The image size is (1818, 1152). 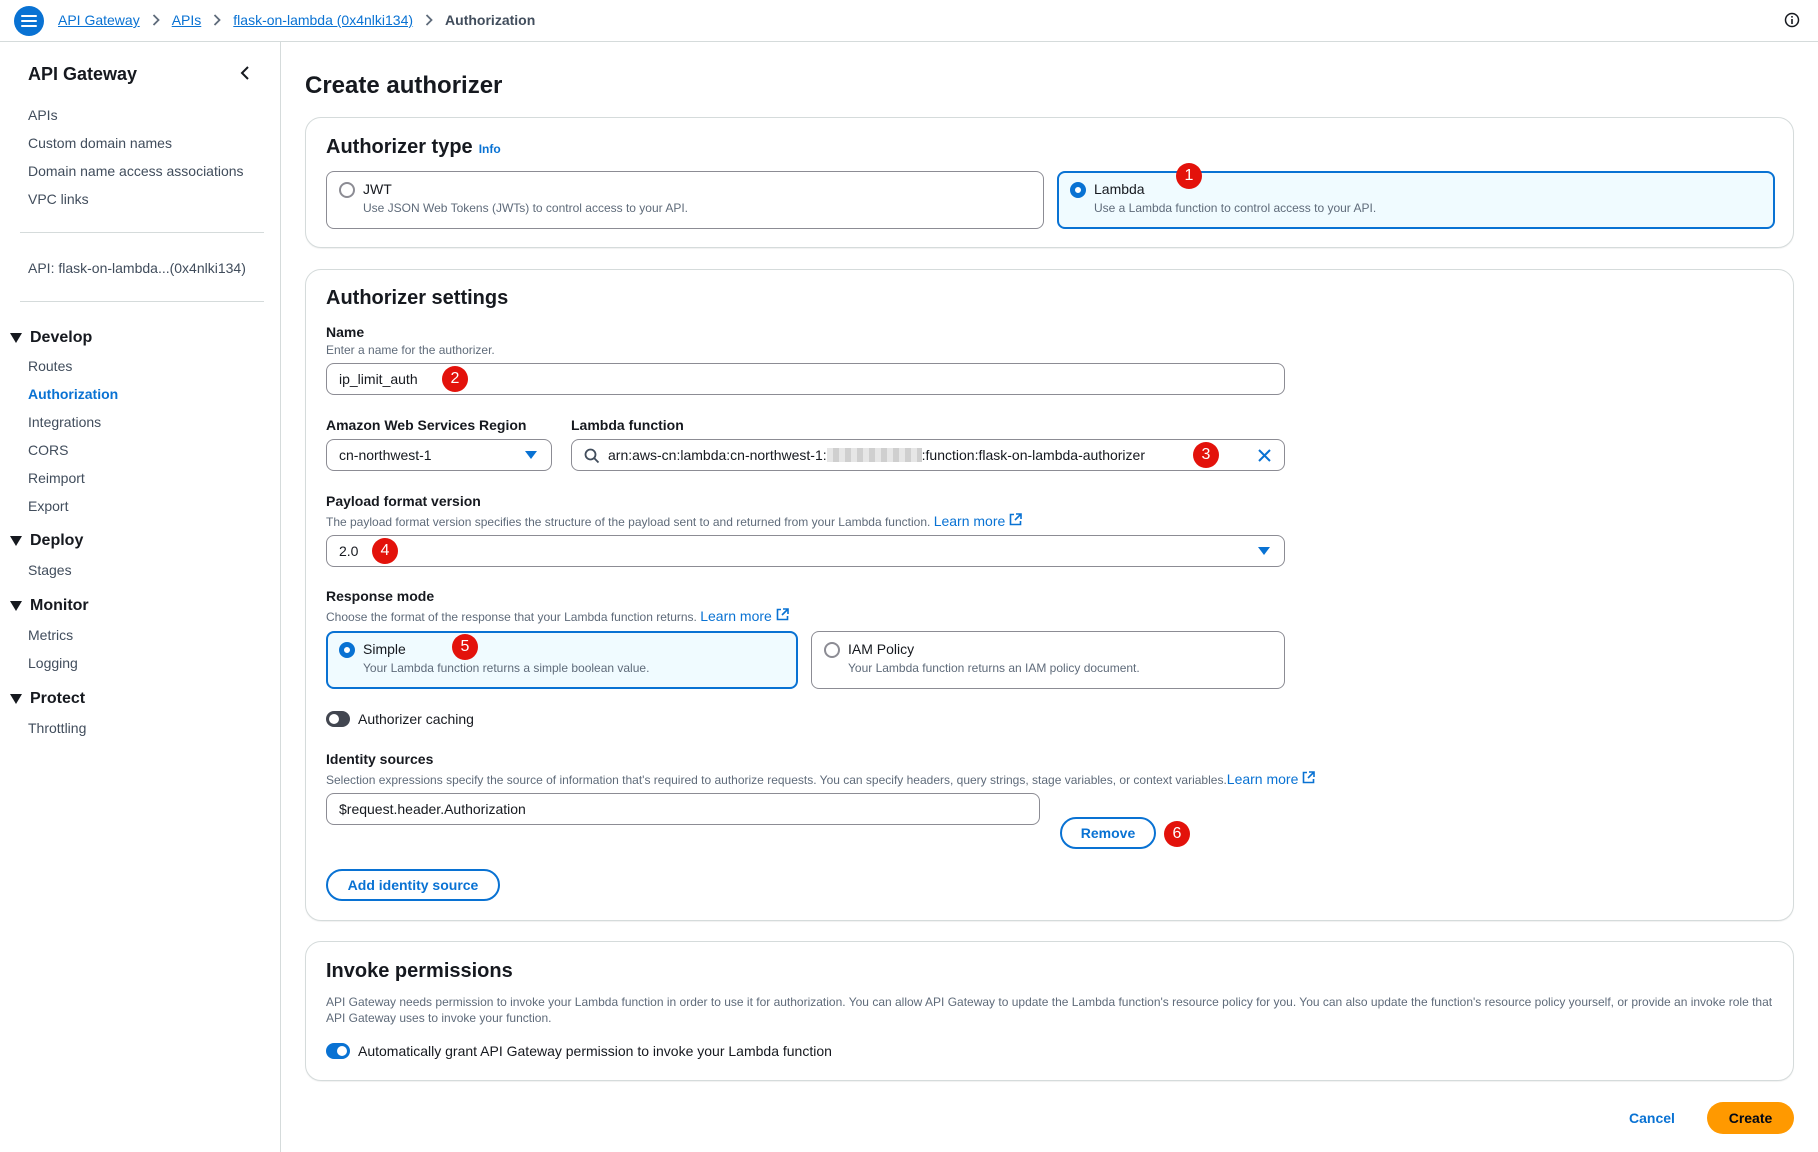 I want to click on sidebar-item-logging: Logging, so click(x=53, y=663).